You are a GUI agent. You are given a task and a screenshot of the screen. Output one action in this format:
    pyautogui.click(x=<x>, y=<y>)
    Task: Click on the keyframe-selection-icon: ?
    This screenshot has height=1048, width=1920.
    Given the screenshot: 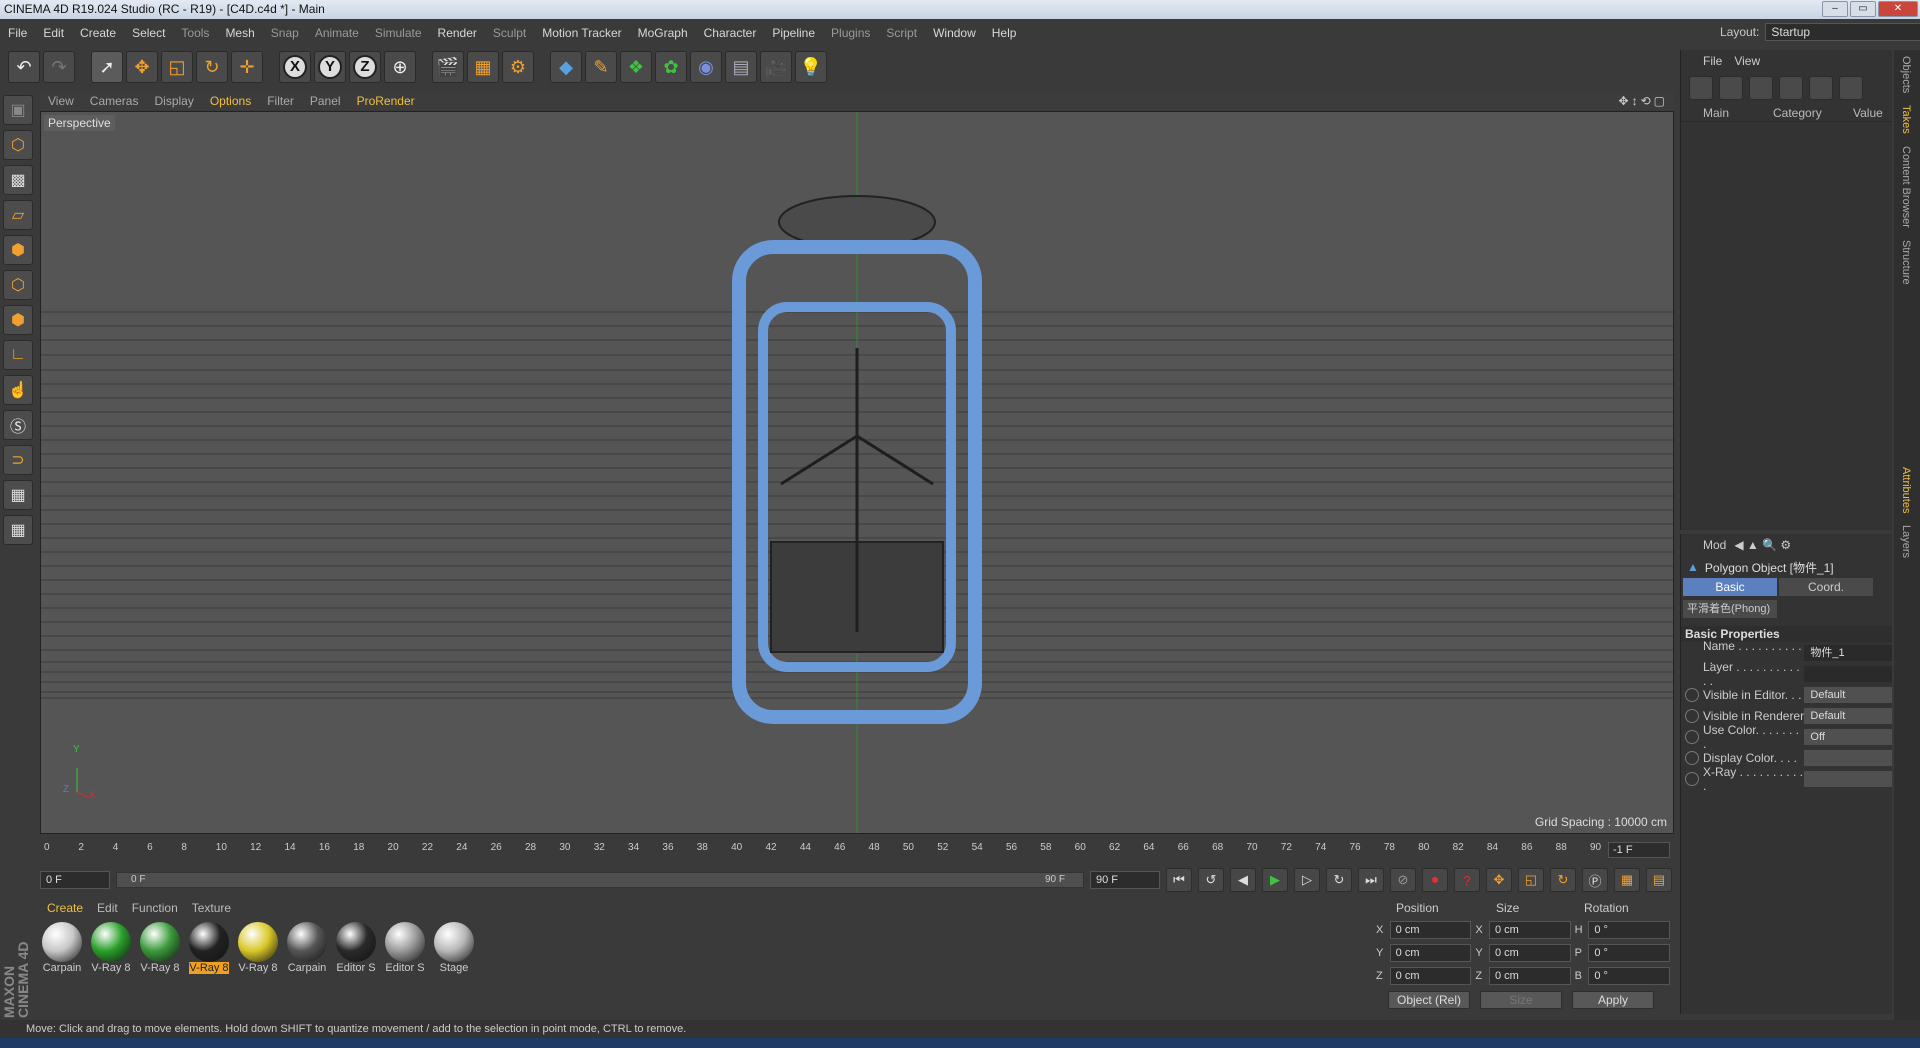 What is the action you would take?
    pyautogui.click(x=1467, y=880)
    